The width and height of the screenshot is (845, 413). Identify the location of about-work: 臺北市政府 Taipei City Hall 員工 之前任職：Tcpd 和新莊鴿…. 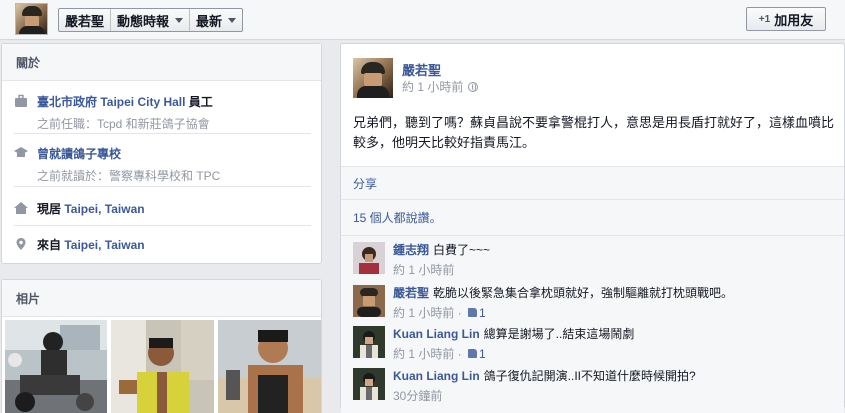
(162, 112).